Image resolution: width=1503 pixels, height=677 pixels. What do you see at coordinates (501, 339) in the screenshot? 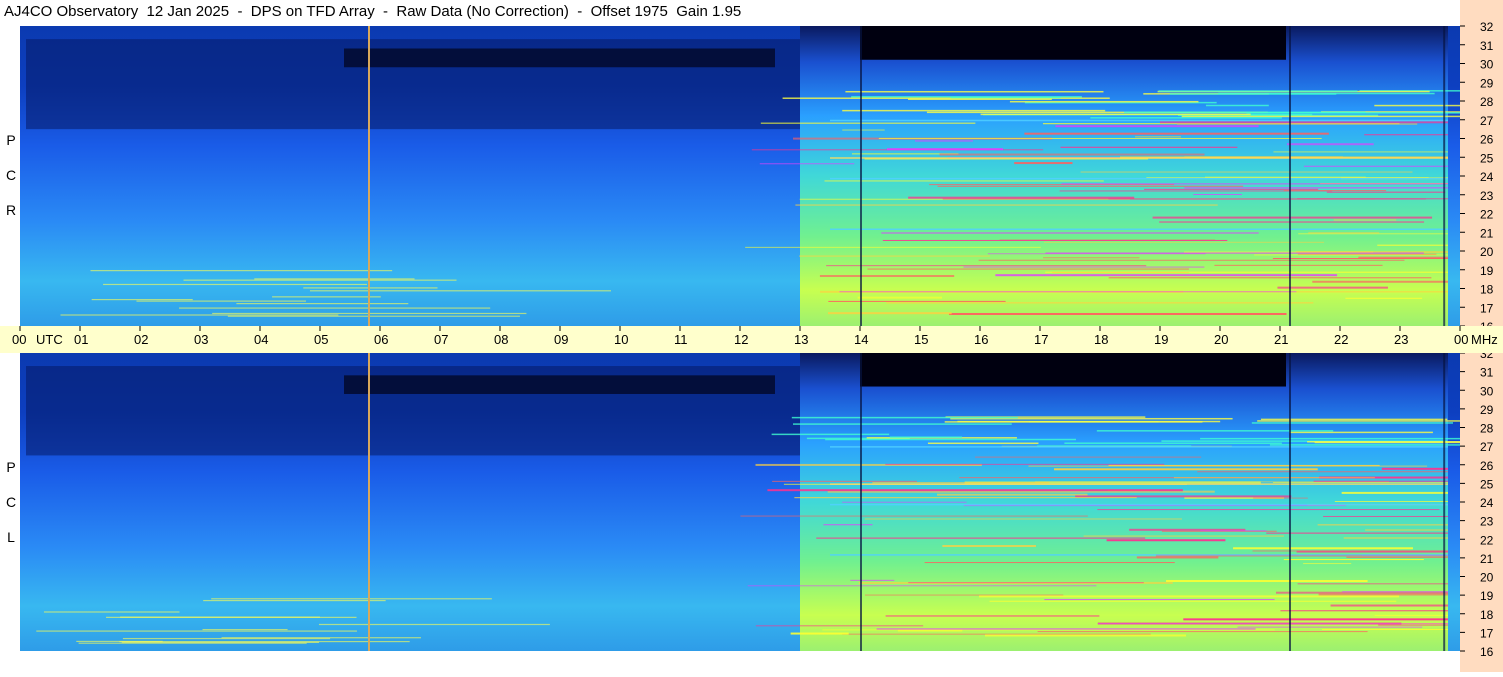
I see `time-tick-label: 08` at bounding box center [501, 339].